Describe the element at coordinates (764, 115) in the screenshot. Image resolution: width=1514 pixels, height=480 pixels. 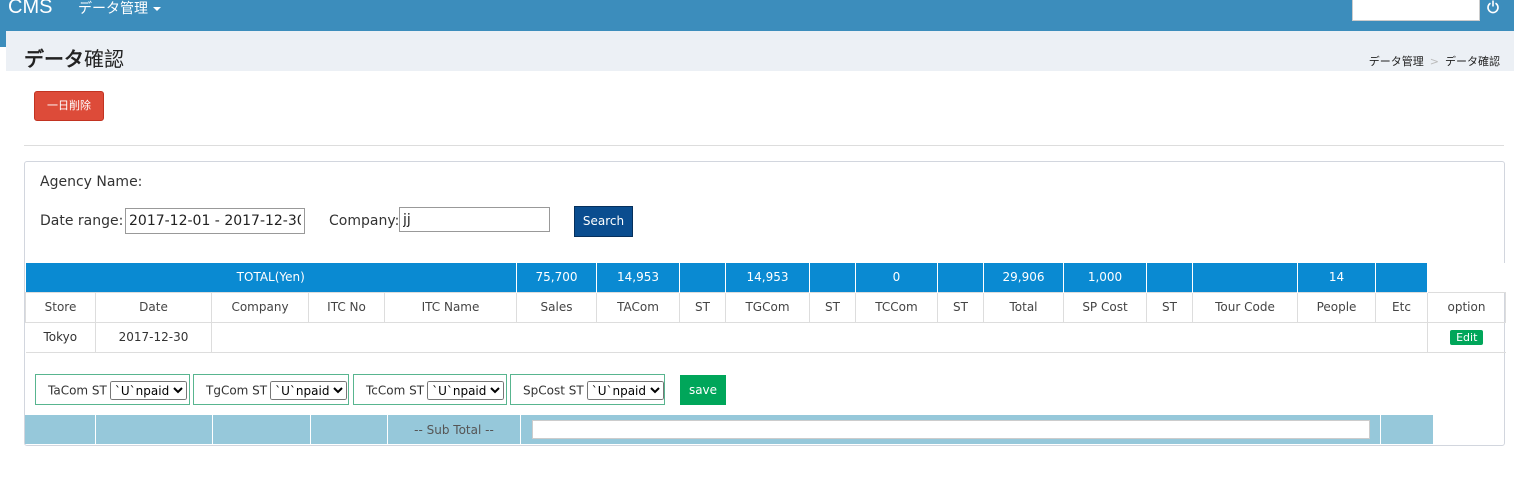
I see `actions-box` at that location.